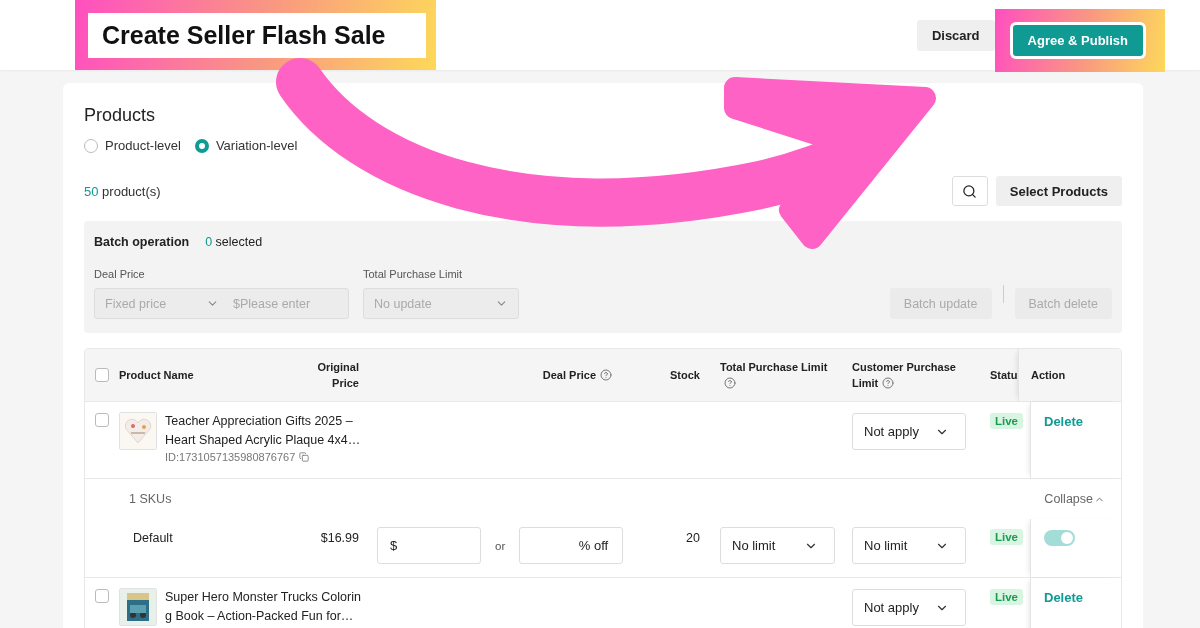  I want to click on column-header: Customer Purchase Limit, so click(904, 375).